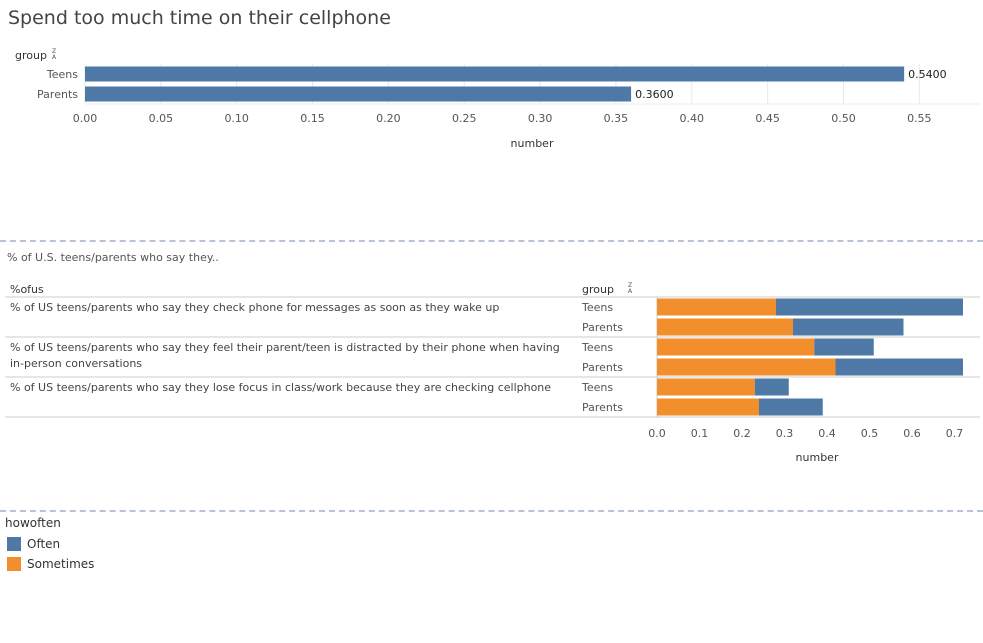 This screenshot has height=643, width=983. What do you see at coordinates (657, 433) in the screenshot?
I see `x-tick-label: 0.0` at bounding box center [657, 433].